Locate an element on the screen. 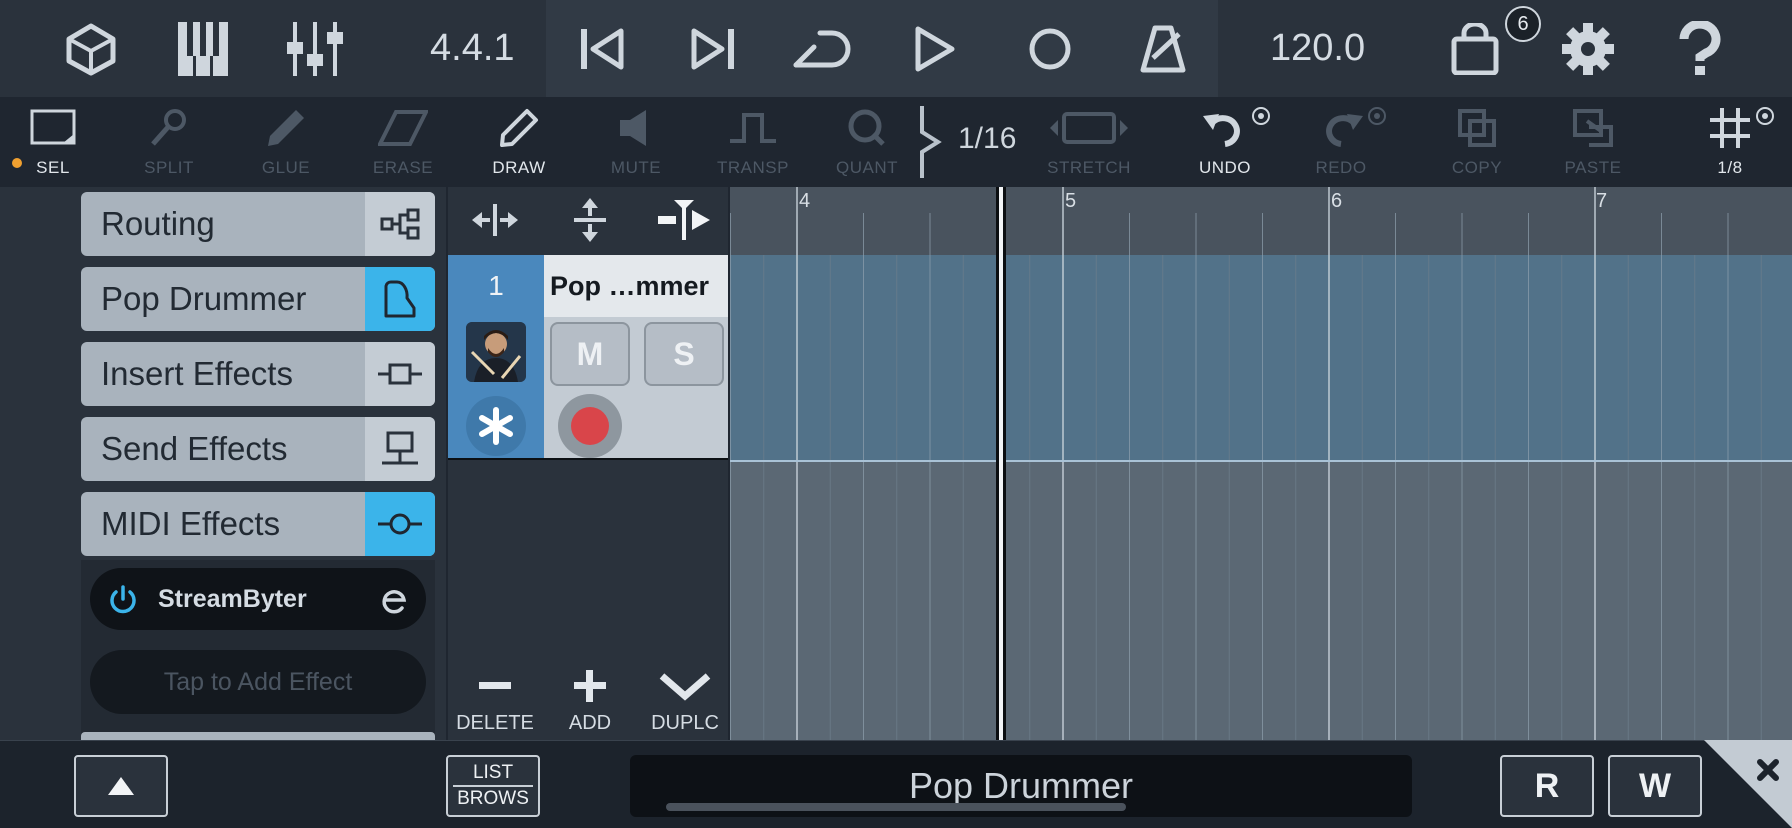  lane-bottom-line is located at coordinates (1261, 461).